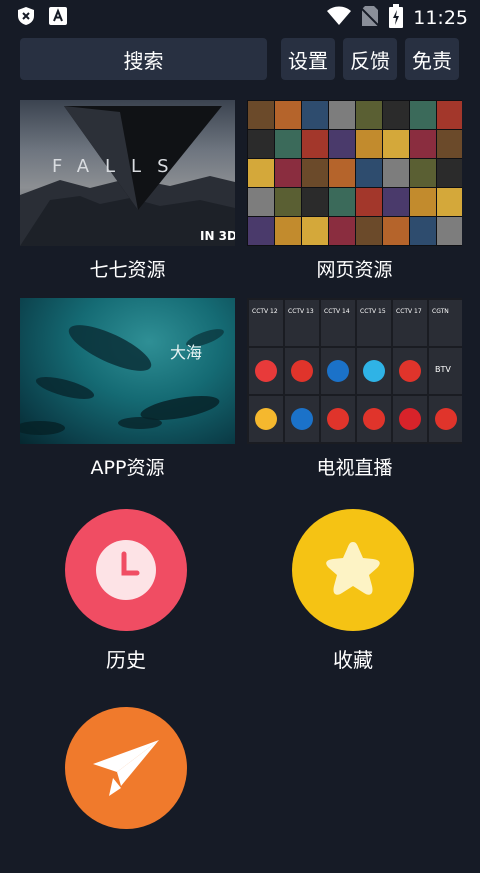 This screenshot has width=480, height=873. What do you see at coordinates (354, 270) in the screenshot?
I see `tile-label: 网页资源` at bounding box center [354, 270].